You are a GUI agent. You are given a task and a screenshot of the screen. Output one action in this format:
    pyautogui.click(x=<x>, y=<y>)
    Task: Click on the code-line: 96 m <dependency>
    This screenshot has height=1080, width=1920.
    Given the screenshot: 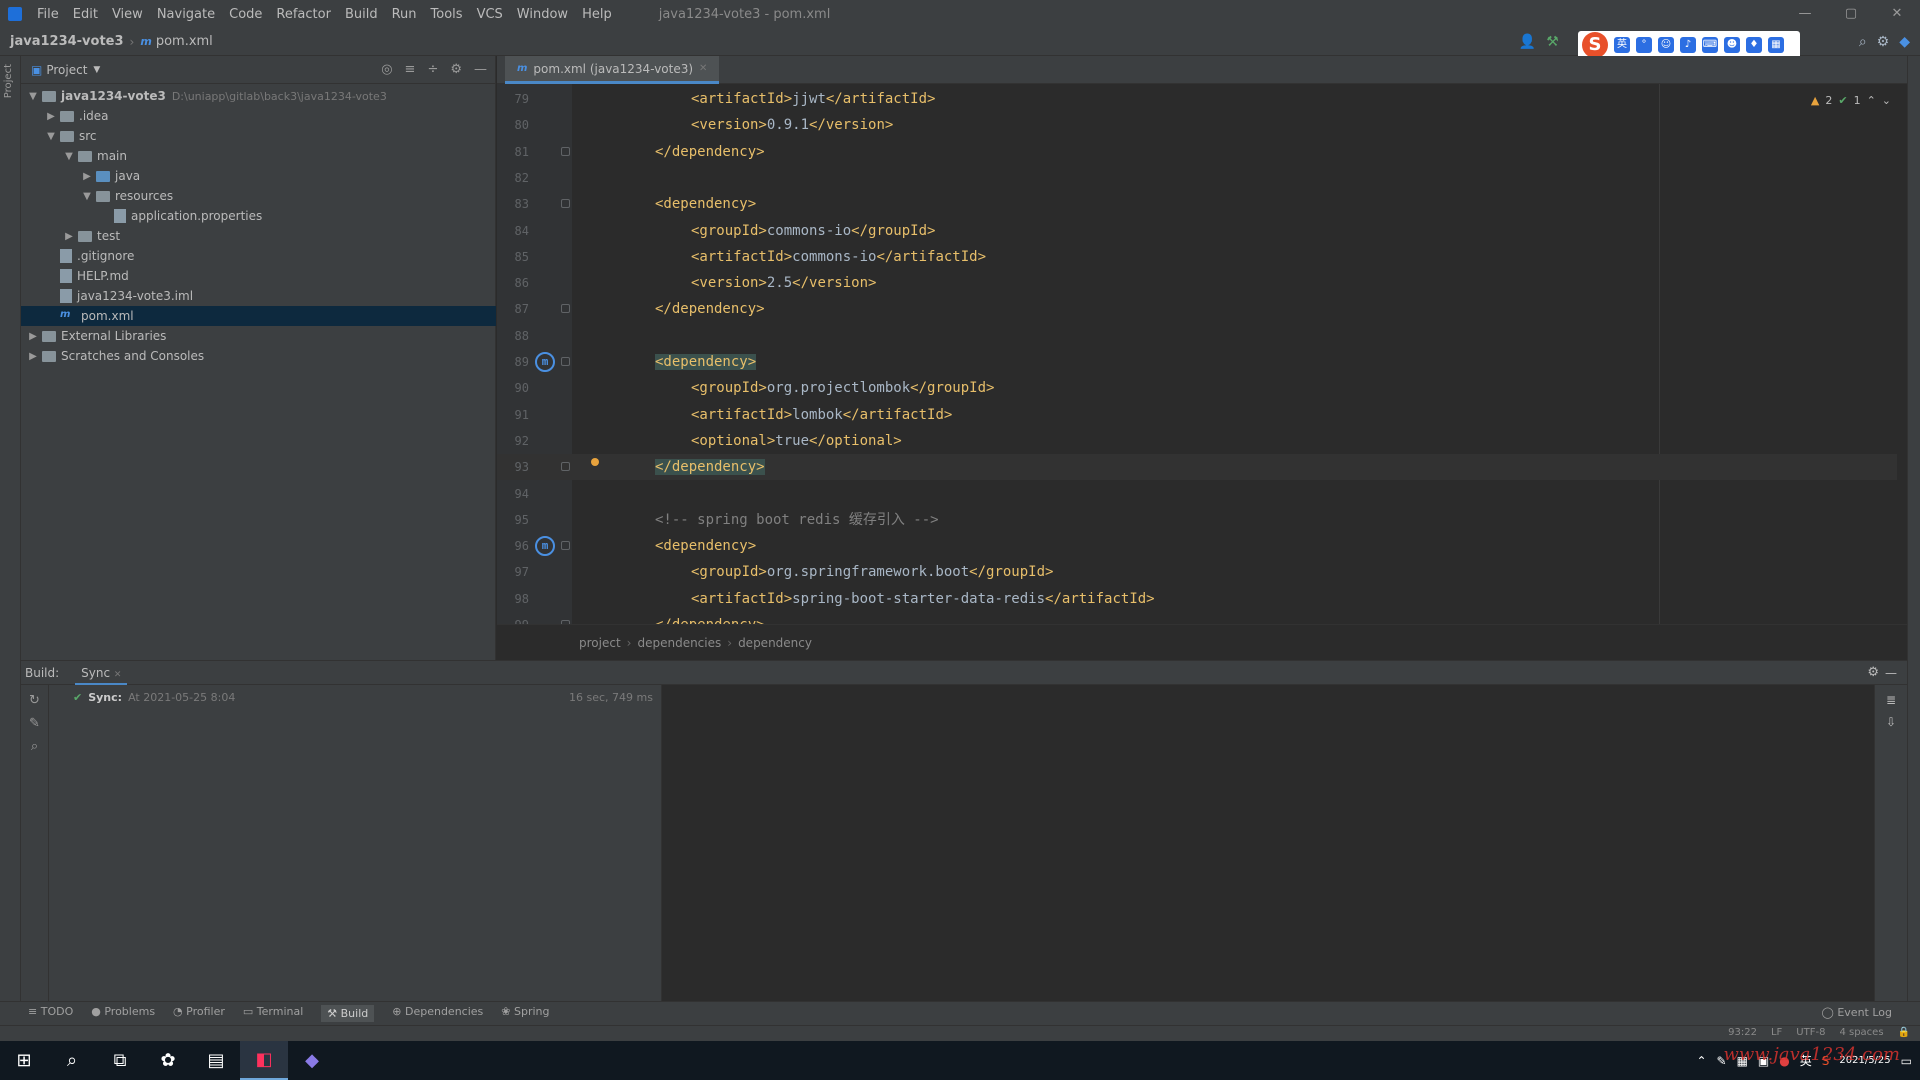 What is the action you would take?
    pyautogui.click(x=1197, y=546)
    